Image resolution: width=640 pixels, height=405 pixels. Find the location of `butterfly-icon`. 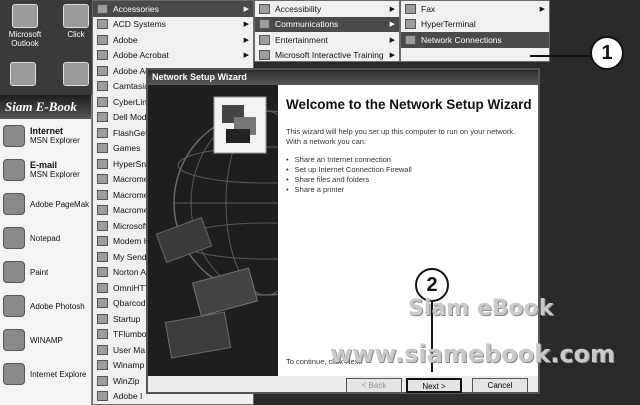

butterfly-icon is located at coordinates (23, 74).